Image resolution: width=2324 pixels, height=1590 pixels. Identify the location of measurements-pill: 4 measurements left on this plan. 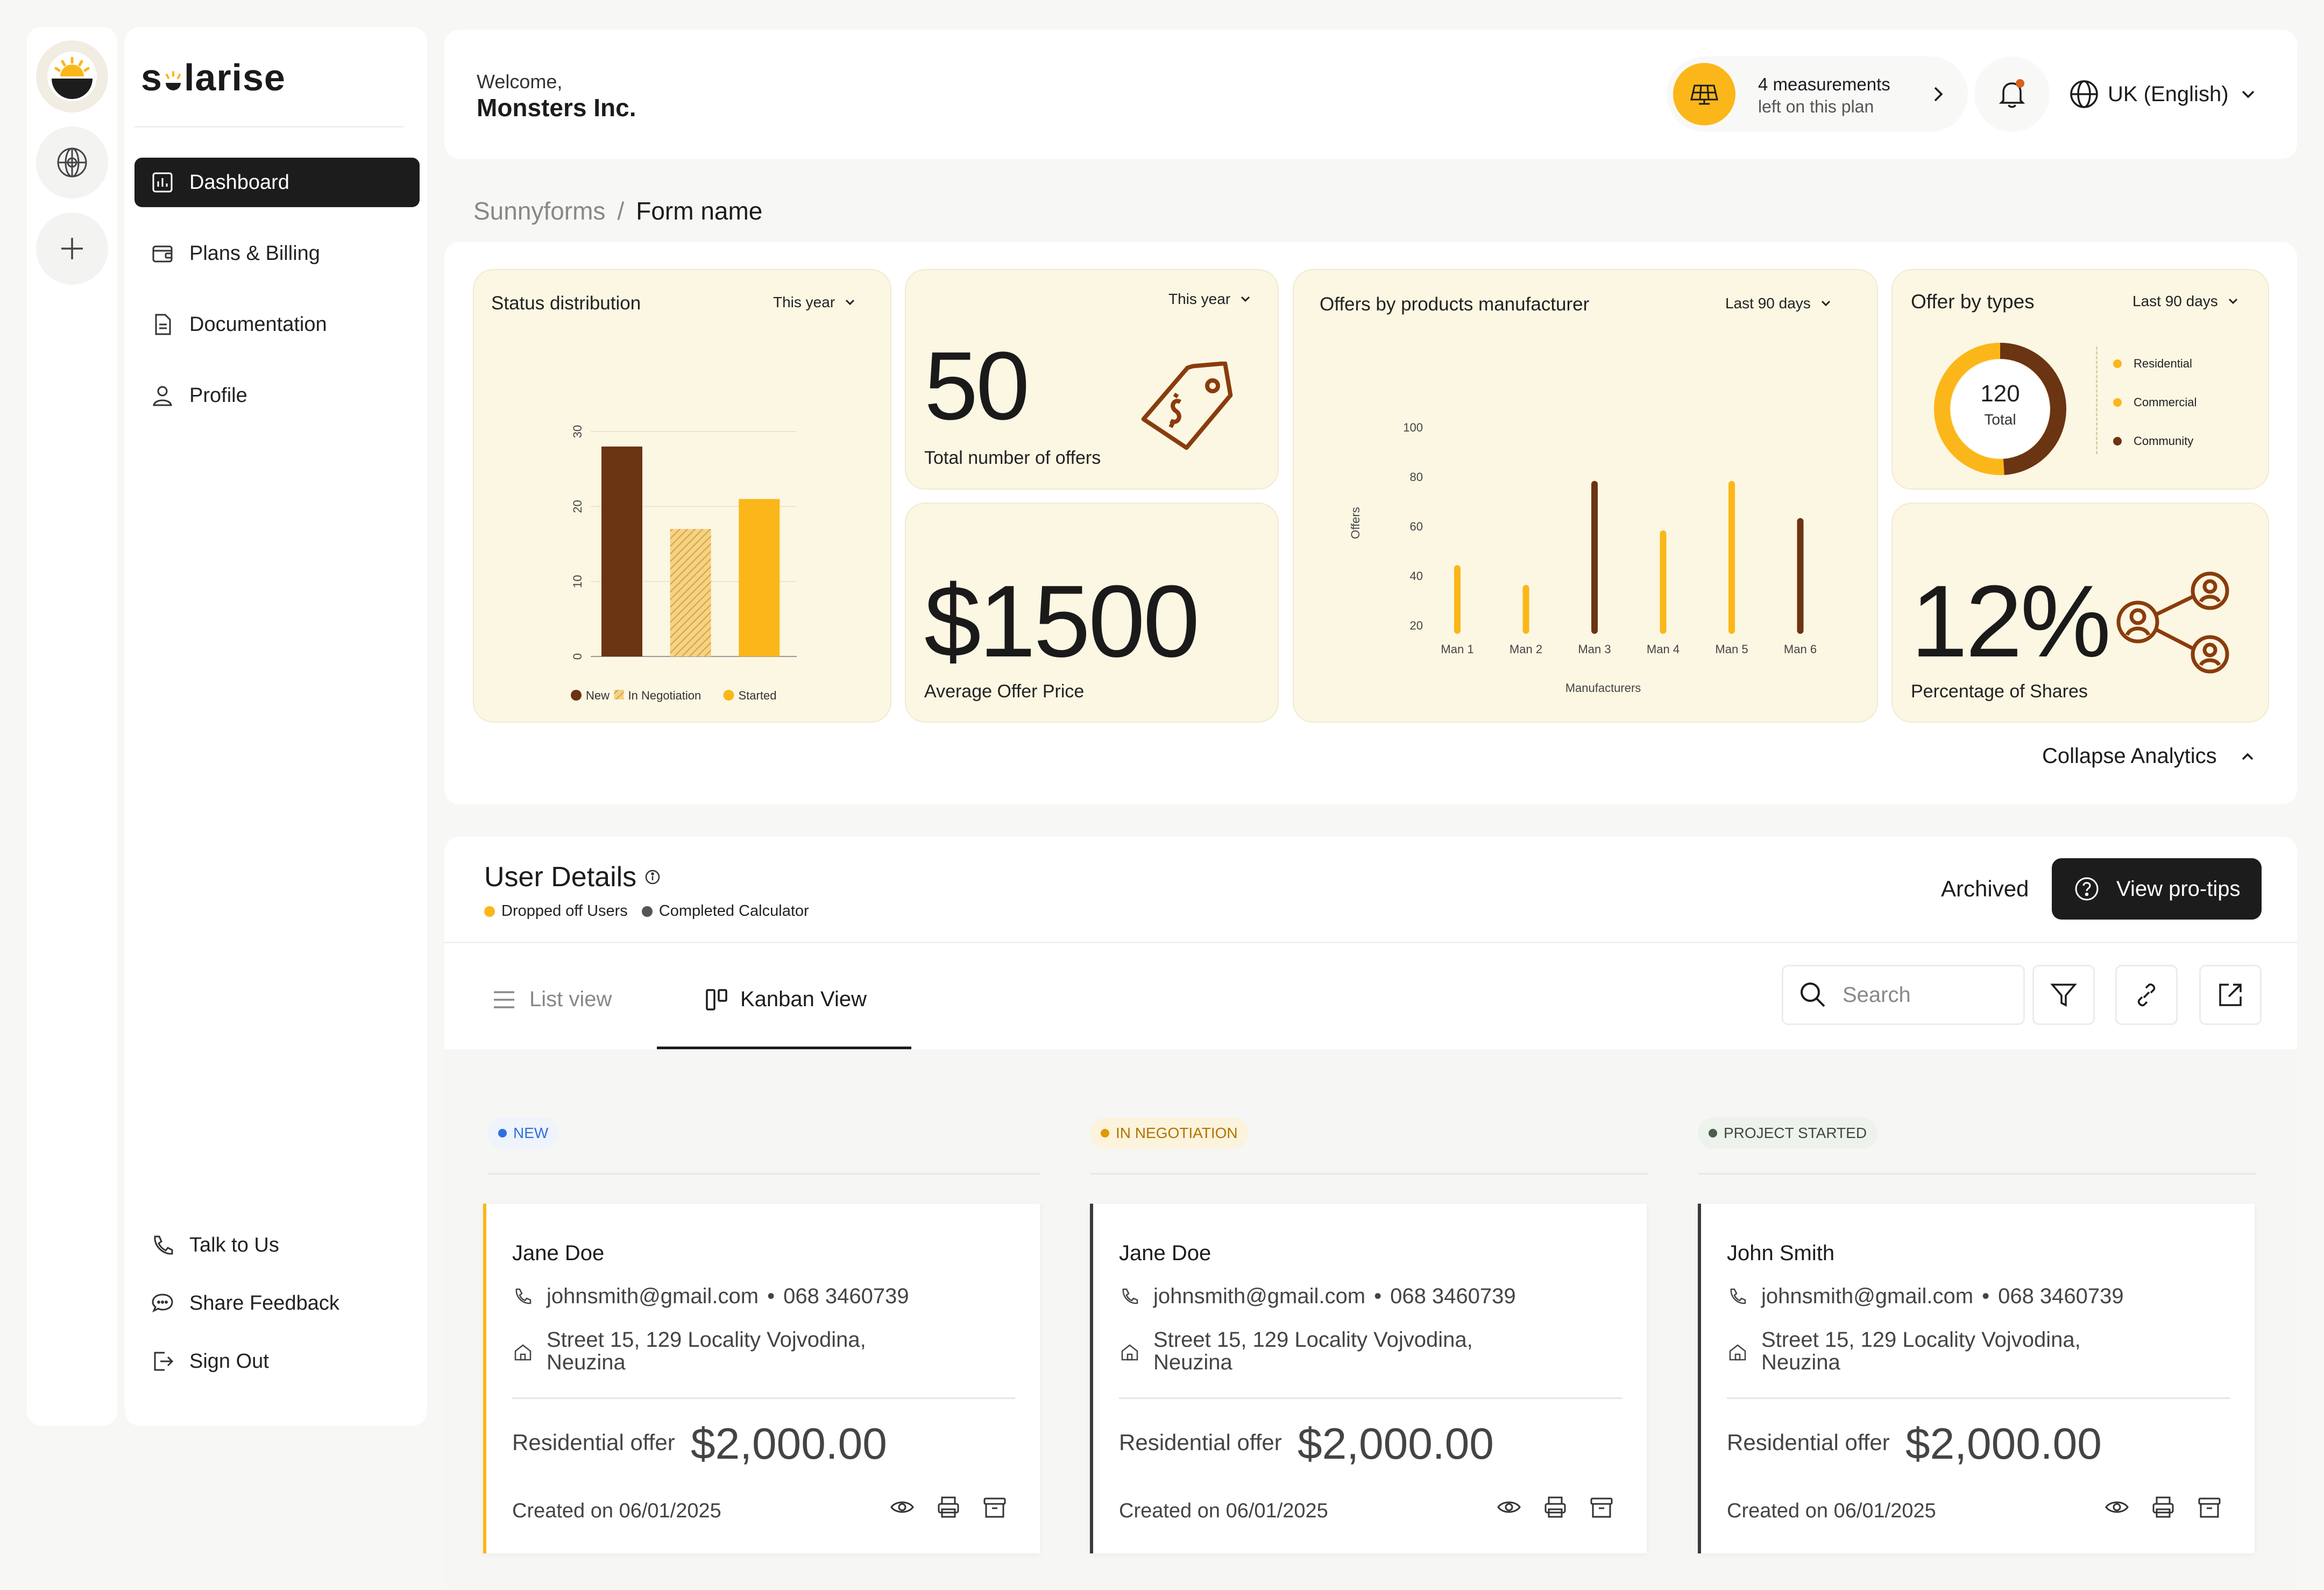
(1817, 94).